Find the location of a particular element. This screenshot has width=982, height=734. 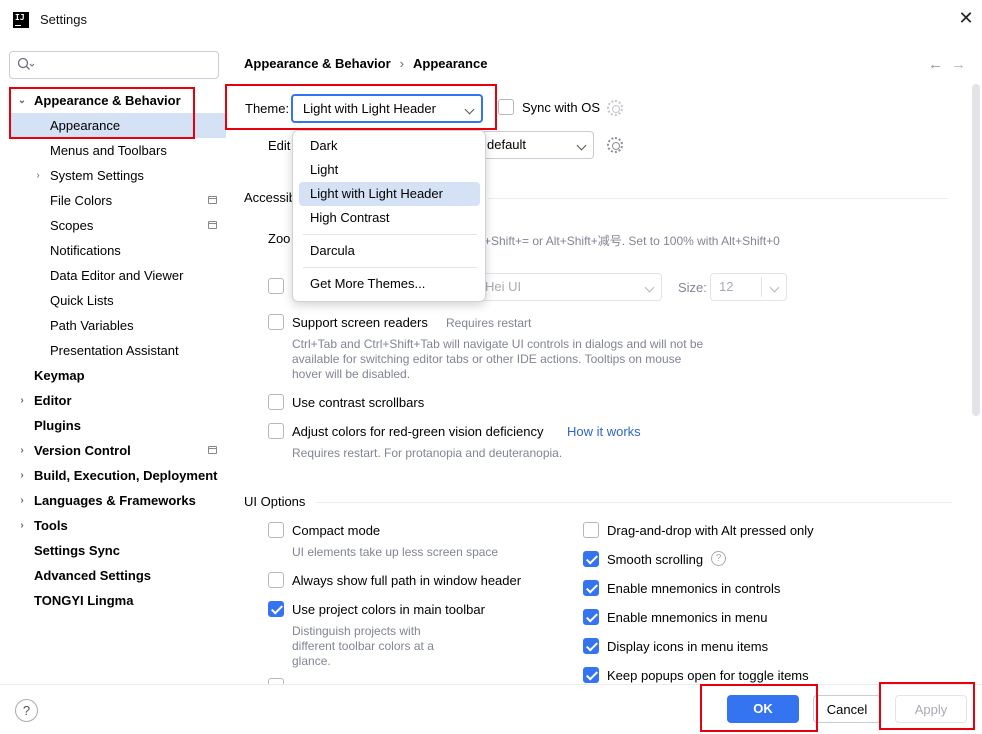

chevron-down-icon: ⌄ is located at coordinates (22, 100).